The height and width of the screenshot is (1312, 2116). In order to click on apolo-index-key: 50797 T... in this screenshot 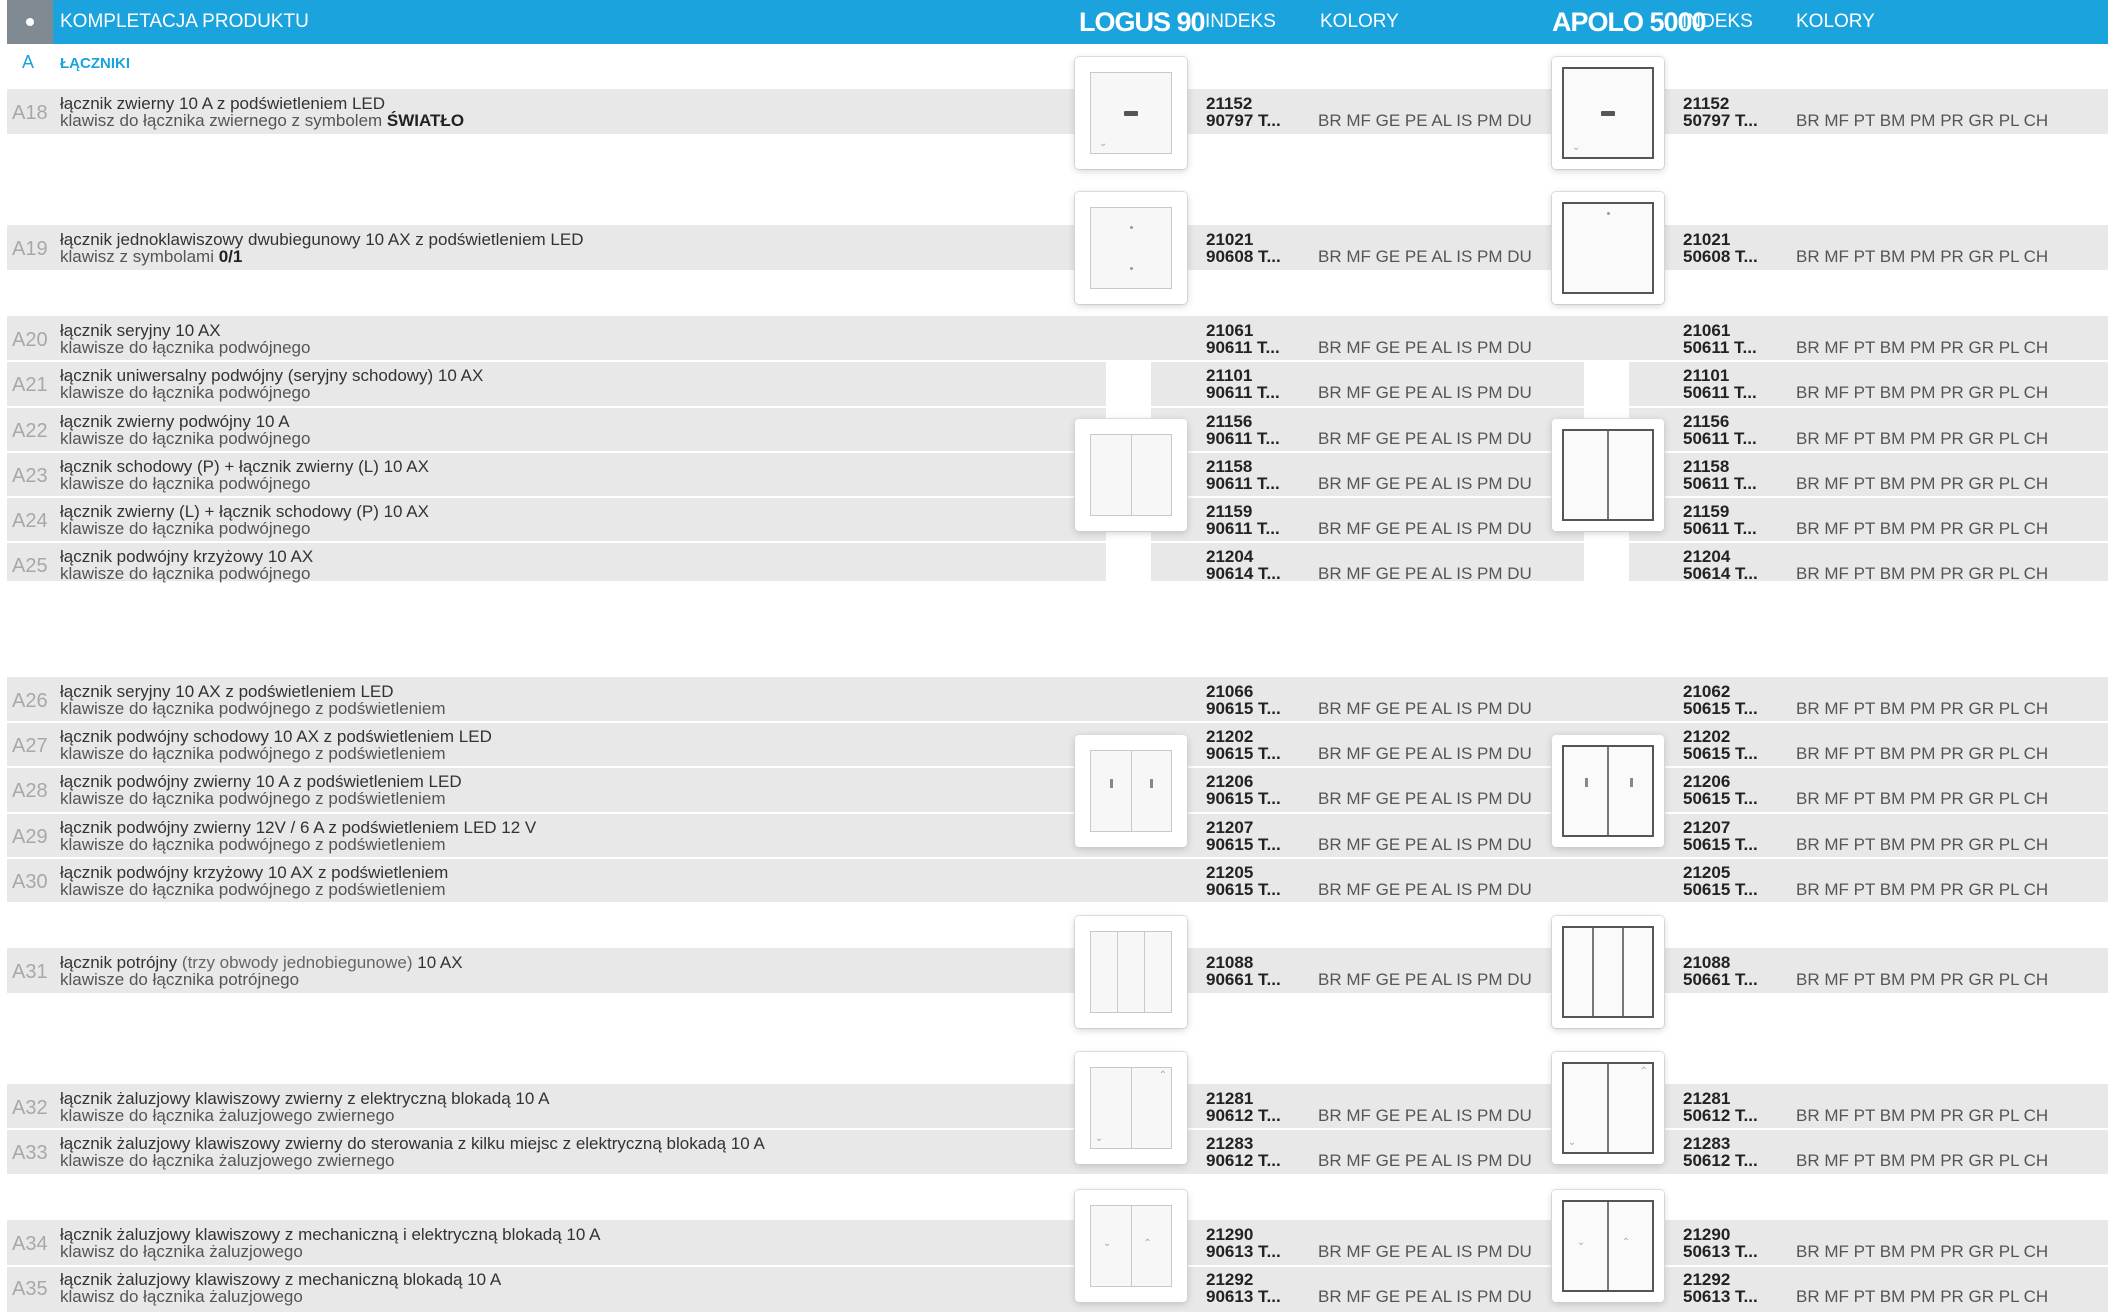, I will do `click(1720, 120)`.